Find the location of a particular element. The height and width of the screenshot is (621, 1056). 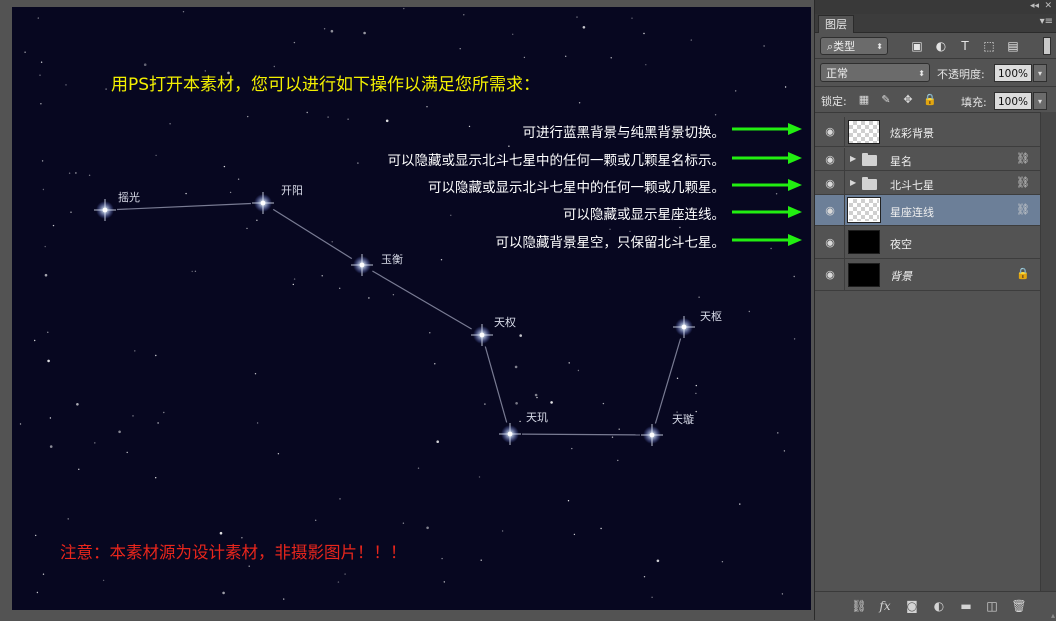

new-layer-icon: ◫ is located at coordinates (992, 606).